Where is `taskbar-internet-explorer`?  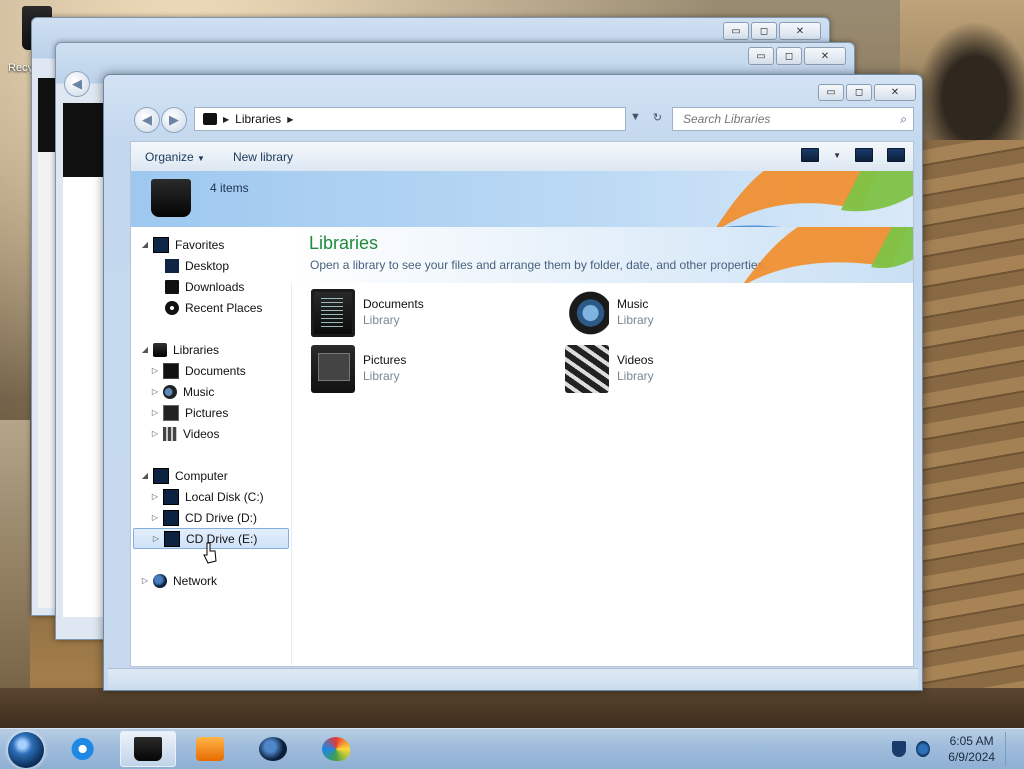
taskbar-internet-explorer is located at coordinates (84, 749).